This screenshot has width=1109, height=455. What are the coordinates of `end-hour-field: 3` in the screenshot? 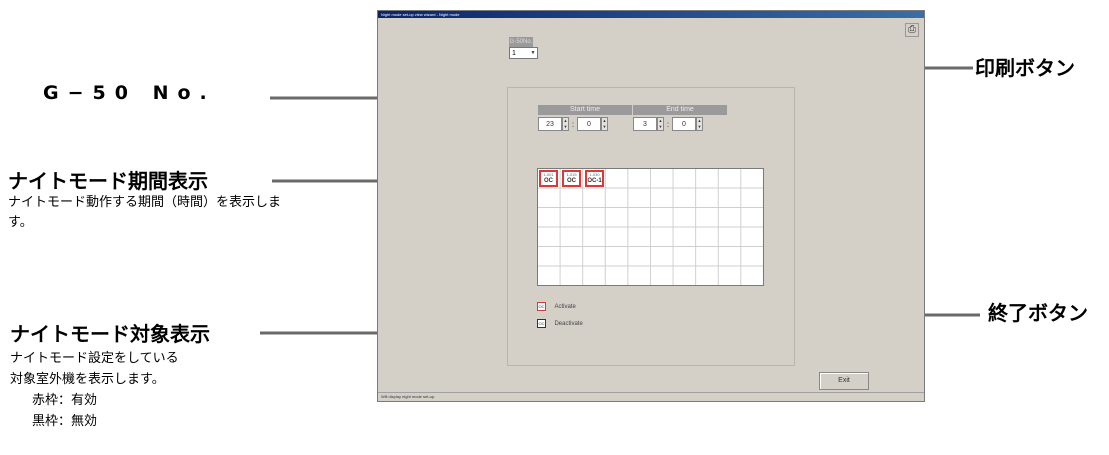 It's located at (645, 124).